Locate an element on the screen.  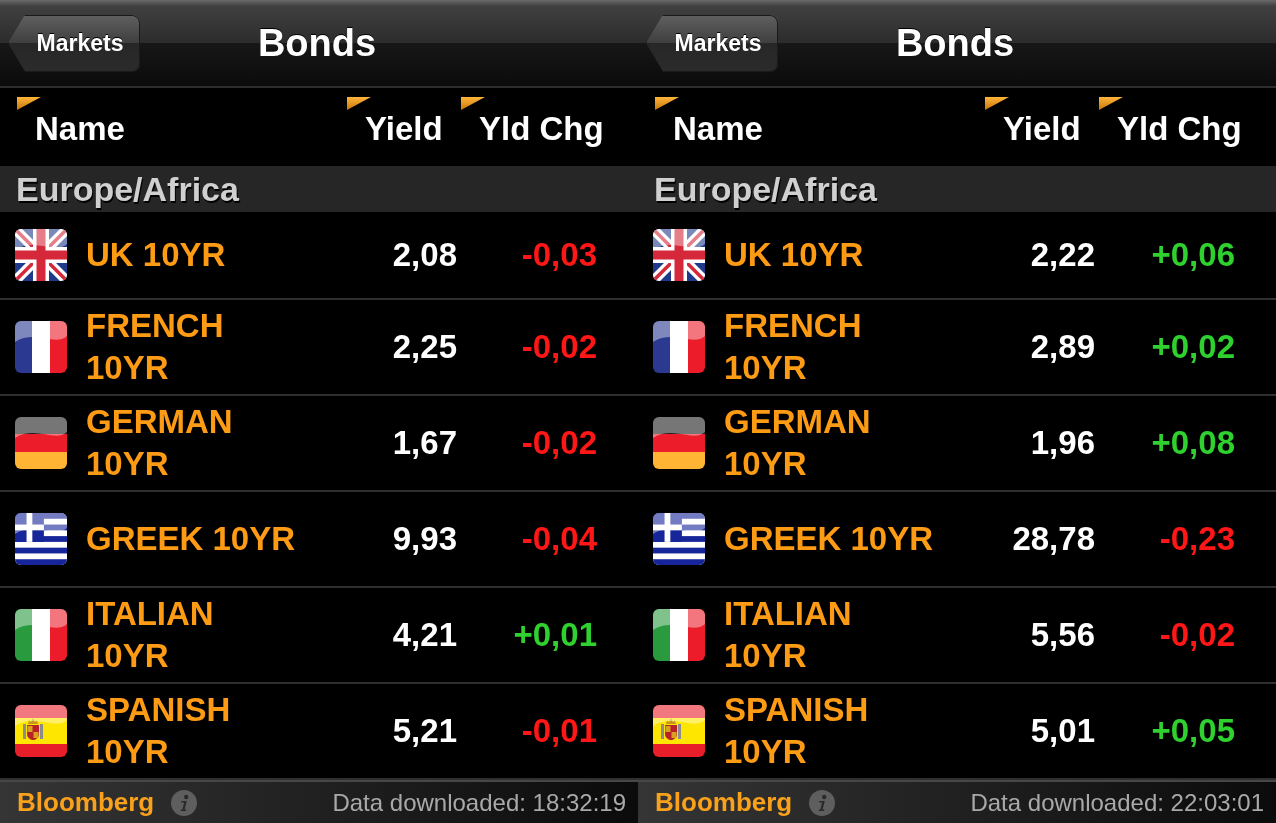
yield-change: +0,08 is located at coordinates (1193, 443).